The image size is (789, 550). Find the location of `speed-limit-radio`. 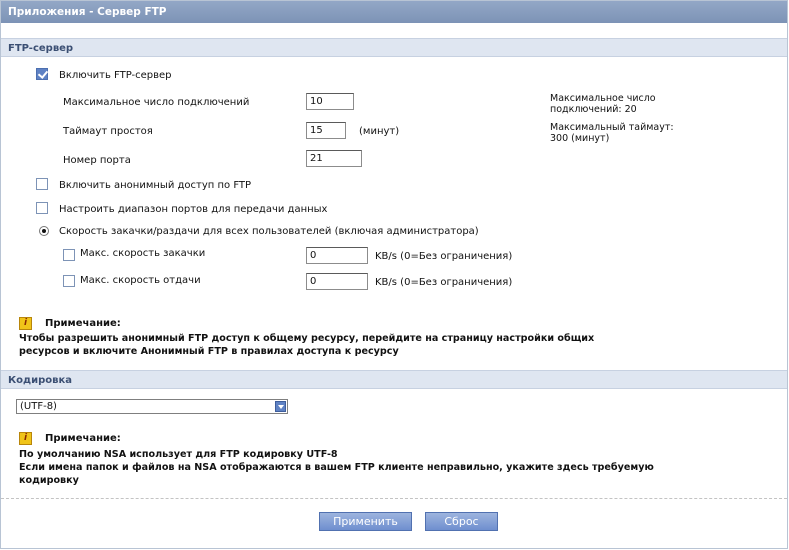

speed-limit-radio is located at coordinates (44, 231).